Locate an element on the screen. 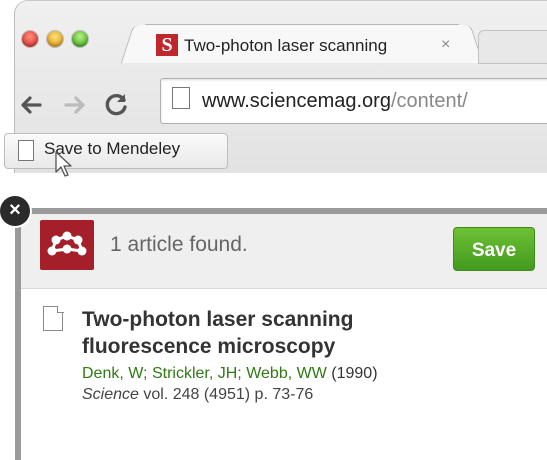 This screenshot has height=460, width=547. author-link: Webb, WW is located at coordinates (286, 373).